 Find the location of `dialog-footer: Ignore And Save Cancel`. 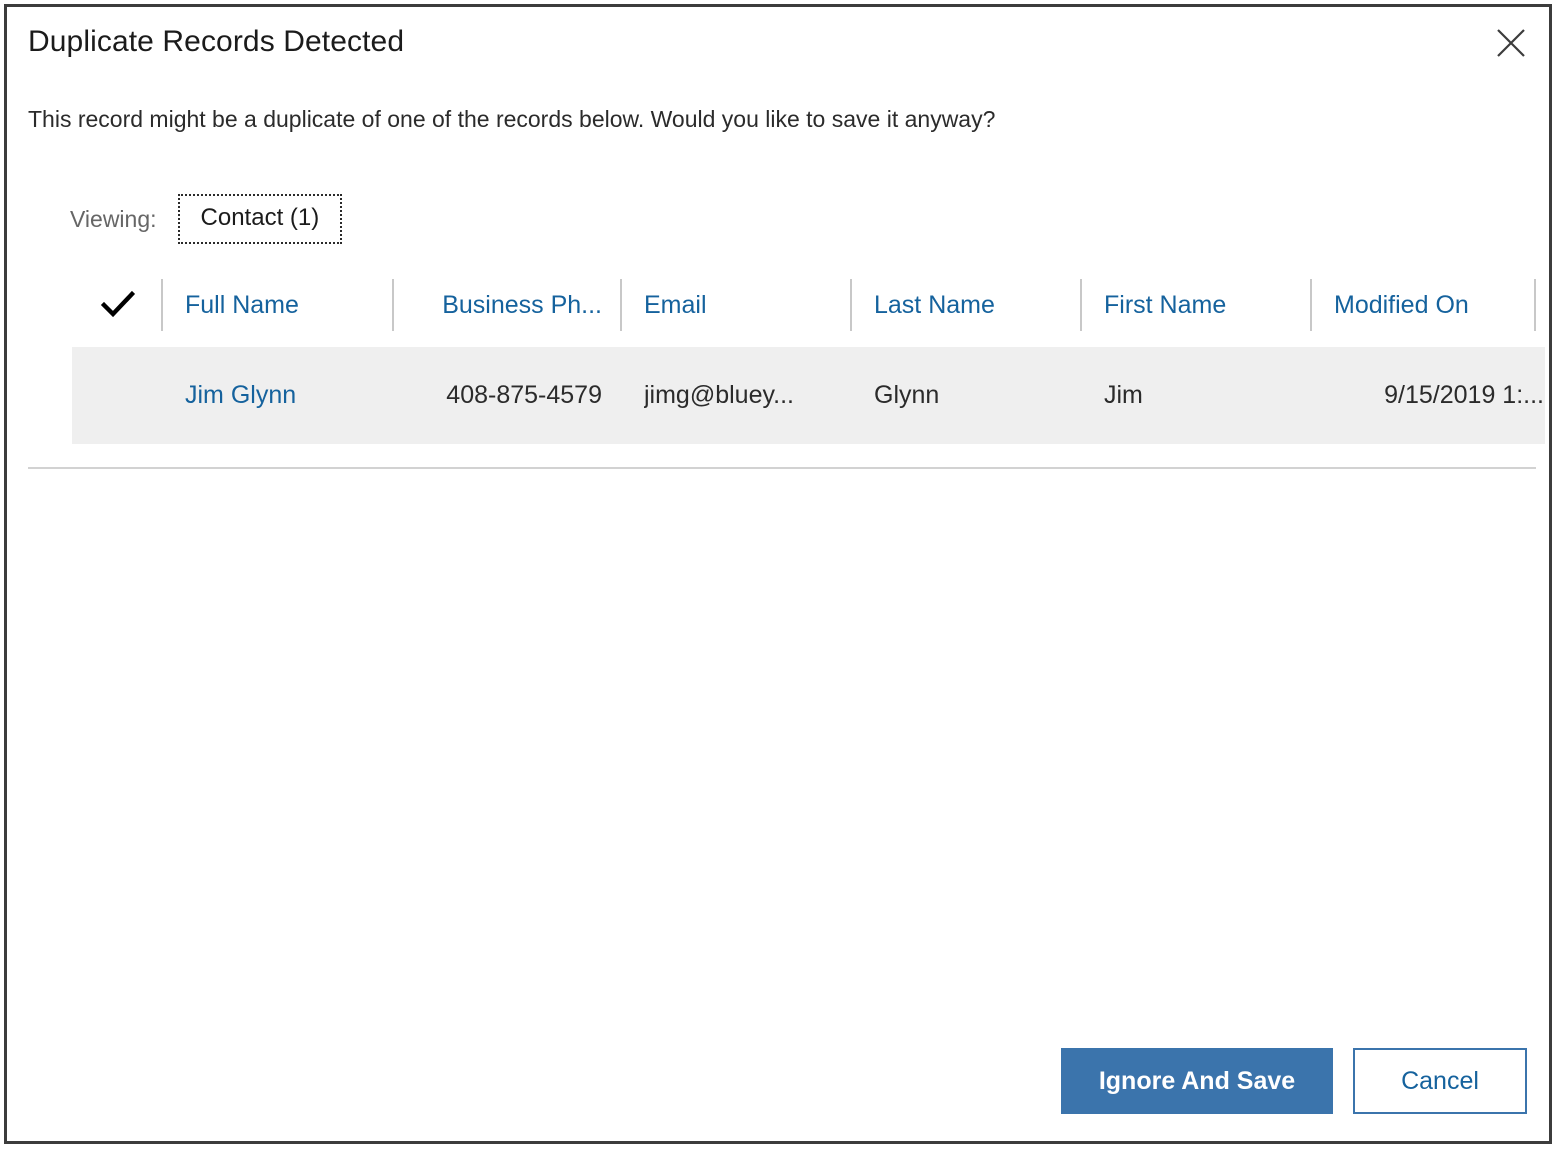

dialog-footer: Ignore And Save Cancel is located at coordinates (1294, 1081).